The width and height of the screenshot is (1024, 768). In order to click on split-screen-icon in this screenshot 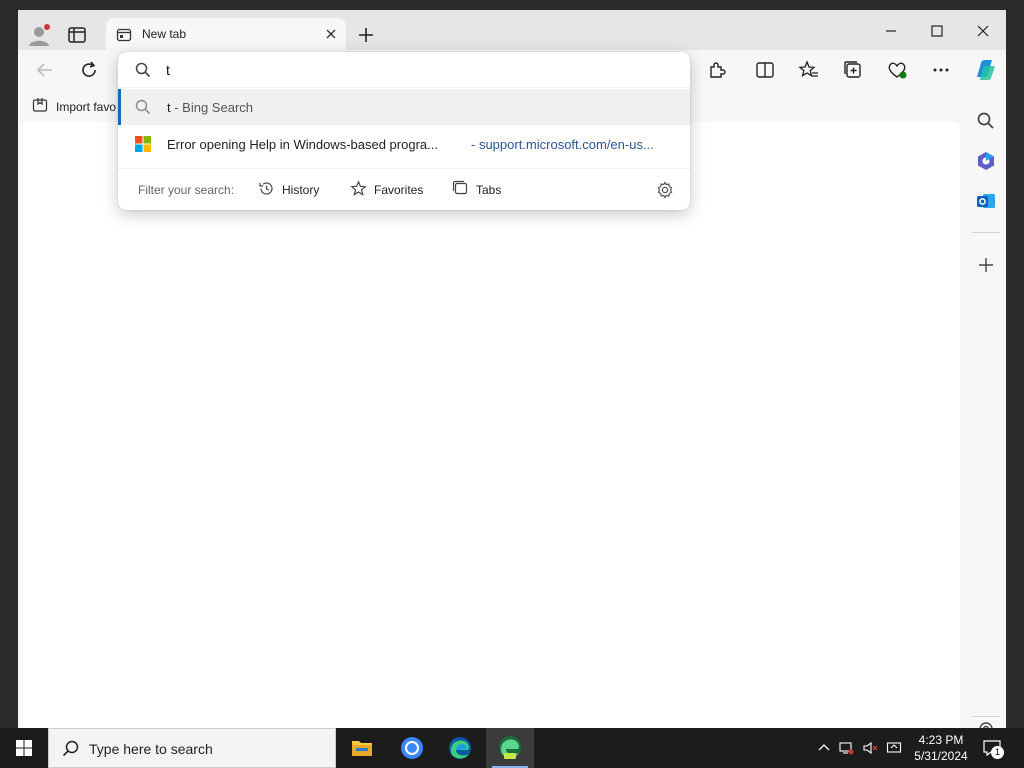, I will do `click(765, 70)`.